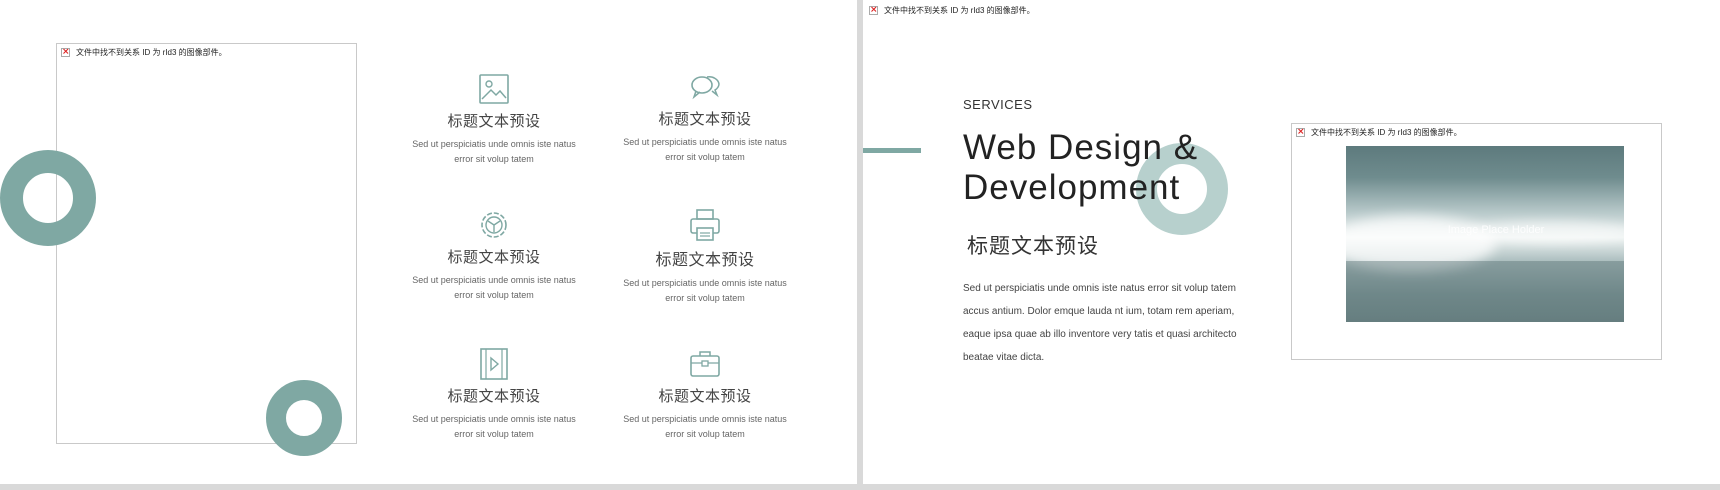 Image resolution: width=1720 pixels, height=490 pixels. What do you see at coordinates (998, 104) in the screenshot?
I see `section-label: SERVICES` at bounding box center [998, 104].